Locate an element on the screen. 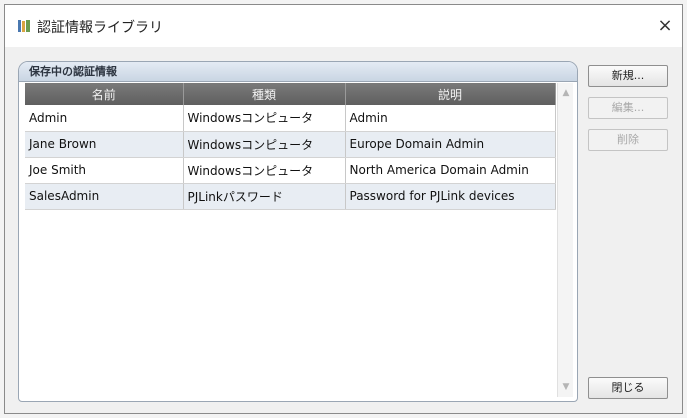 Image resolution: width=687 pixels, height=418 pixels. column-header-type: 種類 is located at coordinates (264, 94).